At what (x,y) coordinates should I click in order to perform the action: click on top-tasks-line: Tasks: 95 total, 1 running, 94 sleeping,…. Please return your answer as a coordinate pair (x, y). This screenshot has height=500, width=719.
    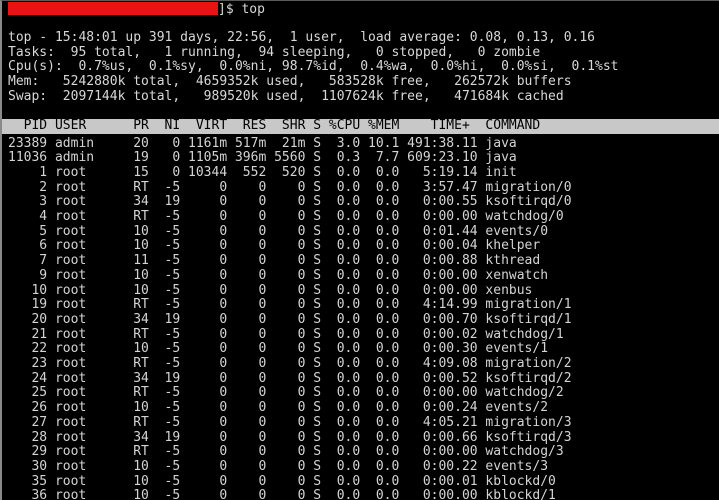
    Looking at the image, I should click on (274, 52).